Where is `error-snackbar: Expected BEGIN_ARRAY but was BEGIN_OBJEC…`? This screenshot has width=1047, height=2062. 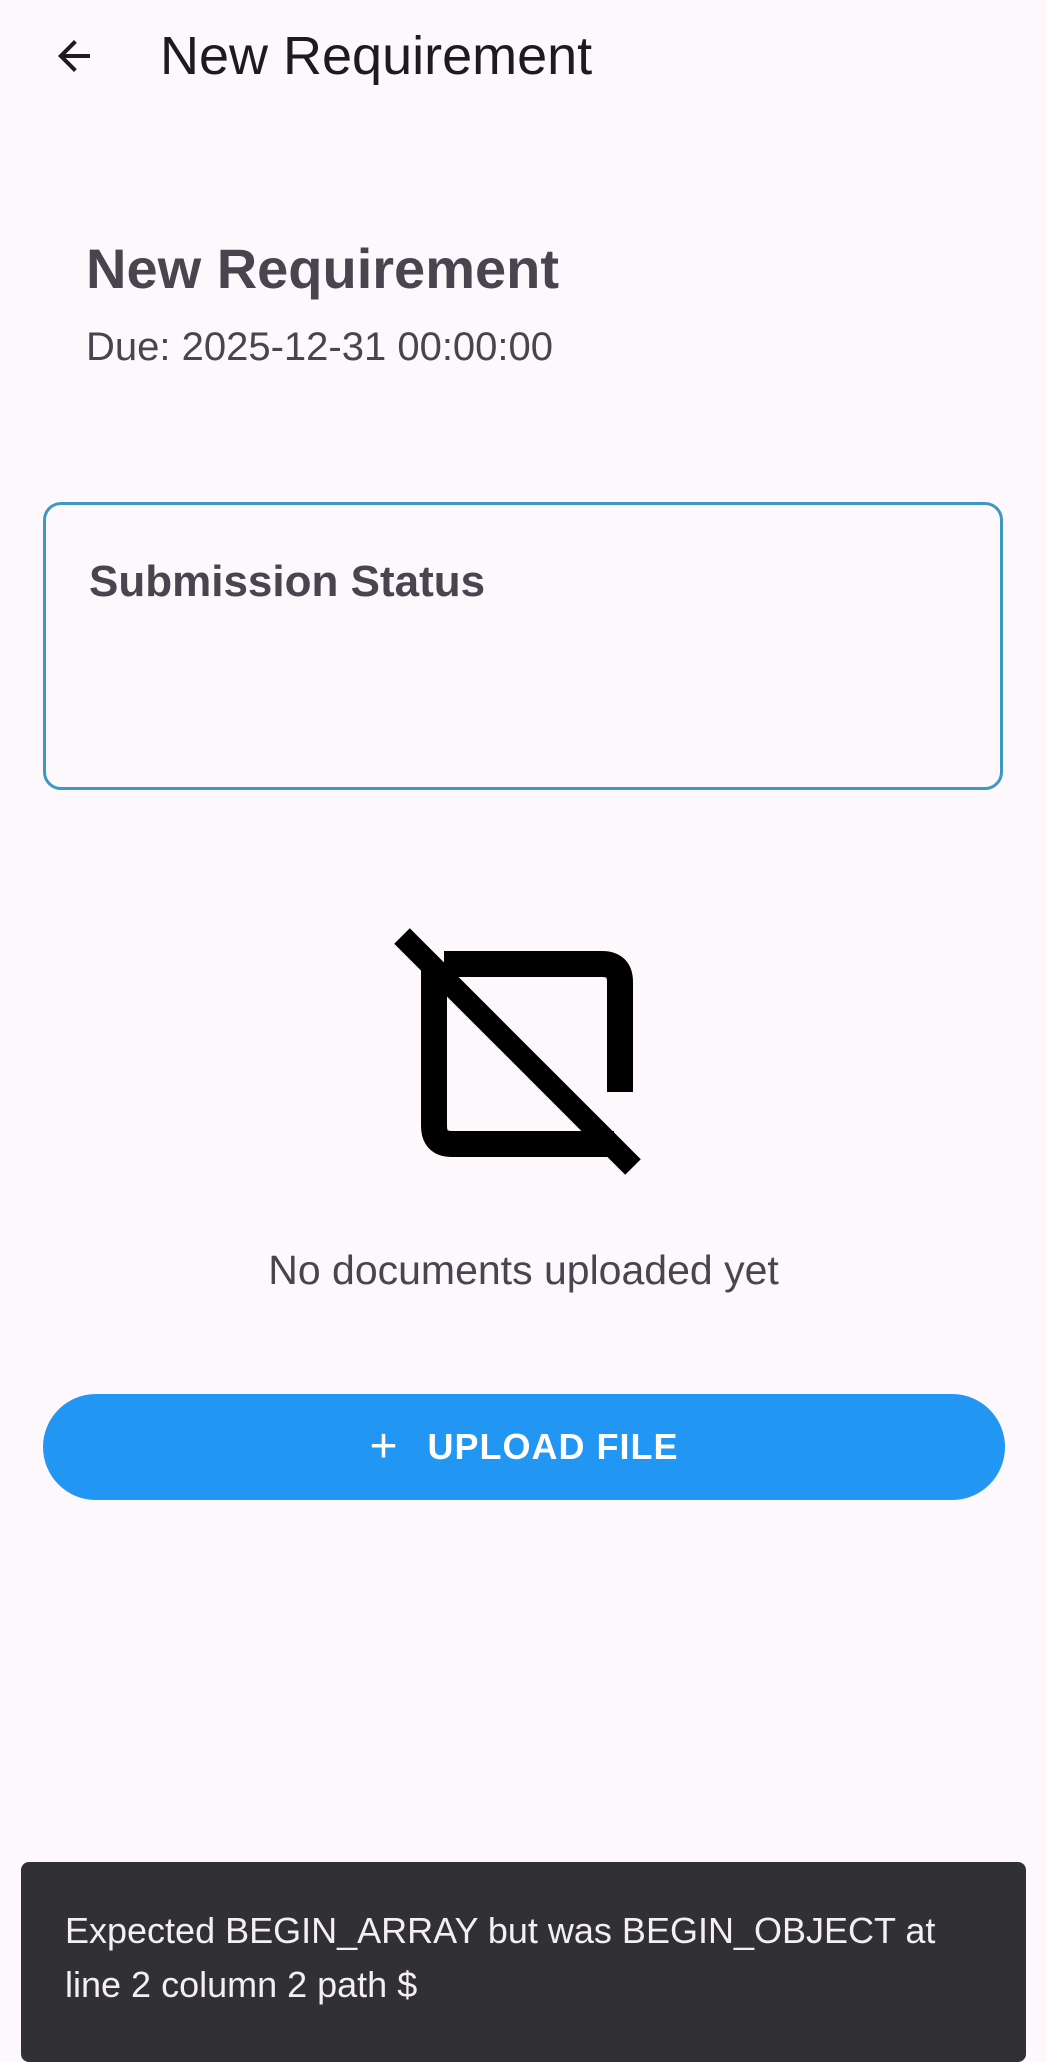
error-snackbar: Expected BEGIN_ARRAY but was BEGIN_OBJEC… is located at coordinates (523, 1962).